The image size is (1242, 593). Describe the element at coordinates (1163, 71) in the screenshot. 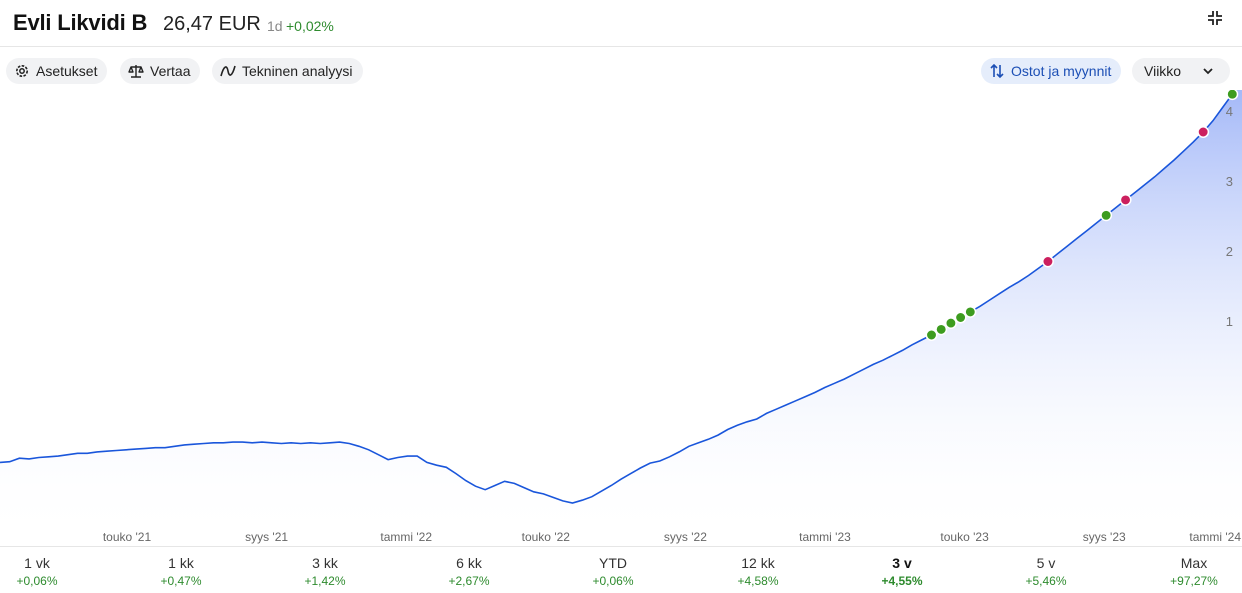

I see `interval-value: Viikko` at that location.